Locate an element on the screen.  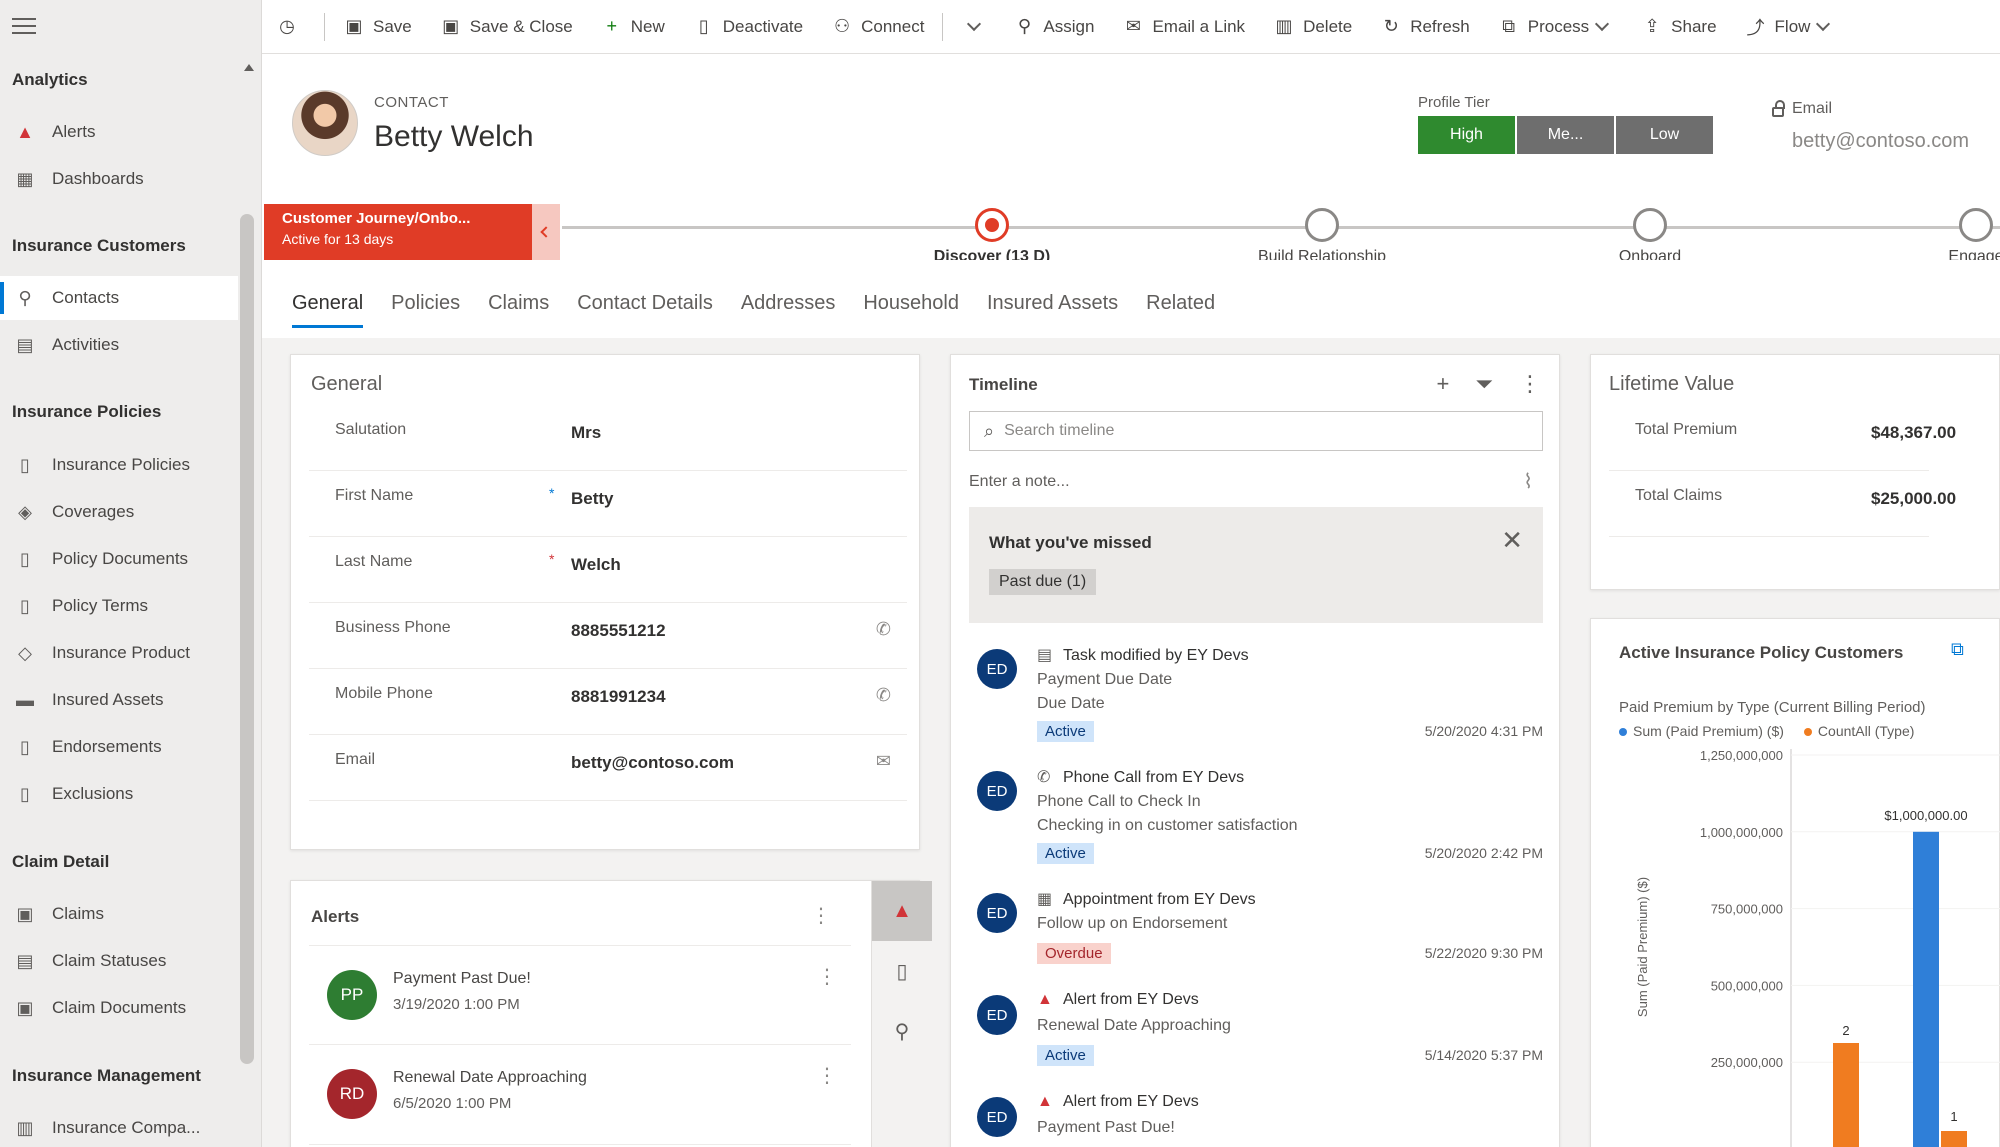
nav-item-insurance-policies: ▯ Insurance Policies is located at coordinates (119, 465).